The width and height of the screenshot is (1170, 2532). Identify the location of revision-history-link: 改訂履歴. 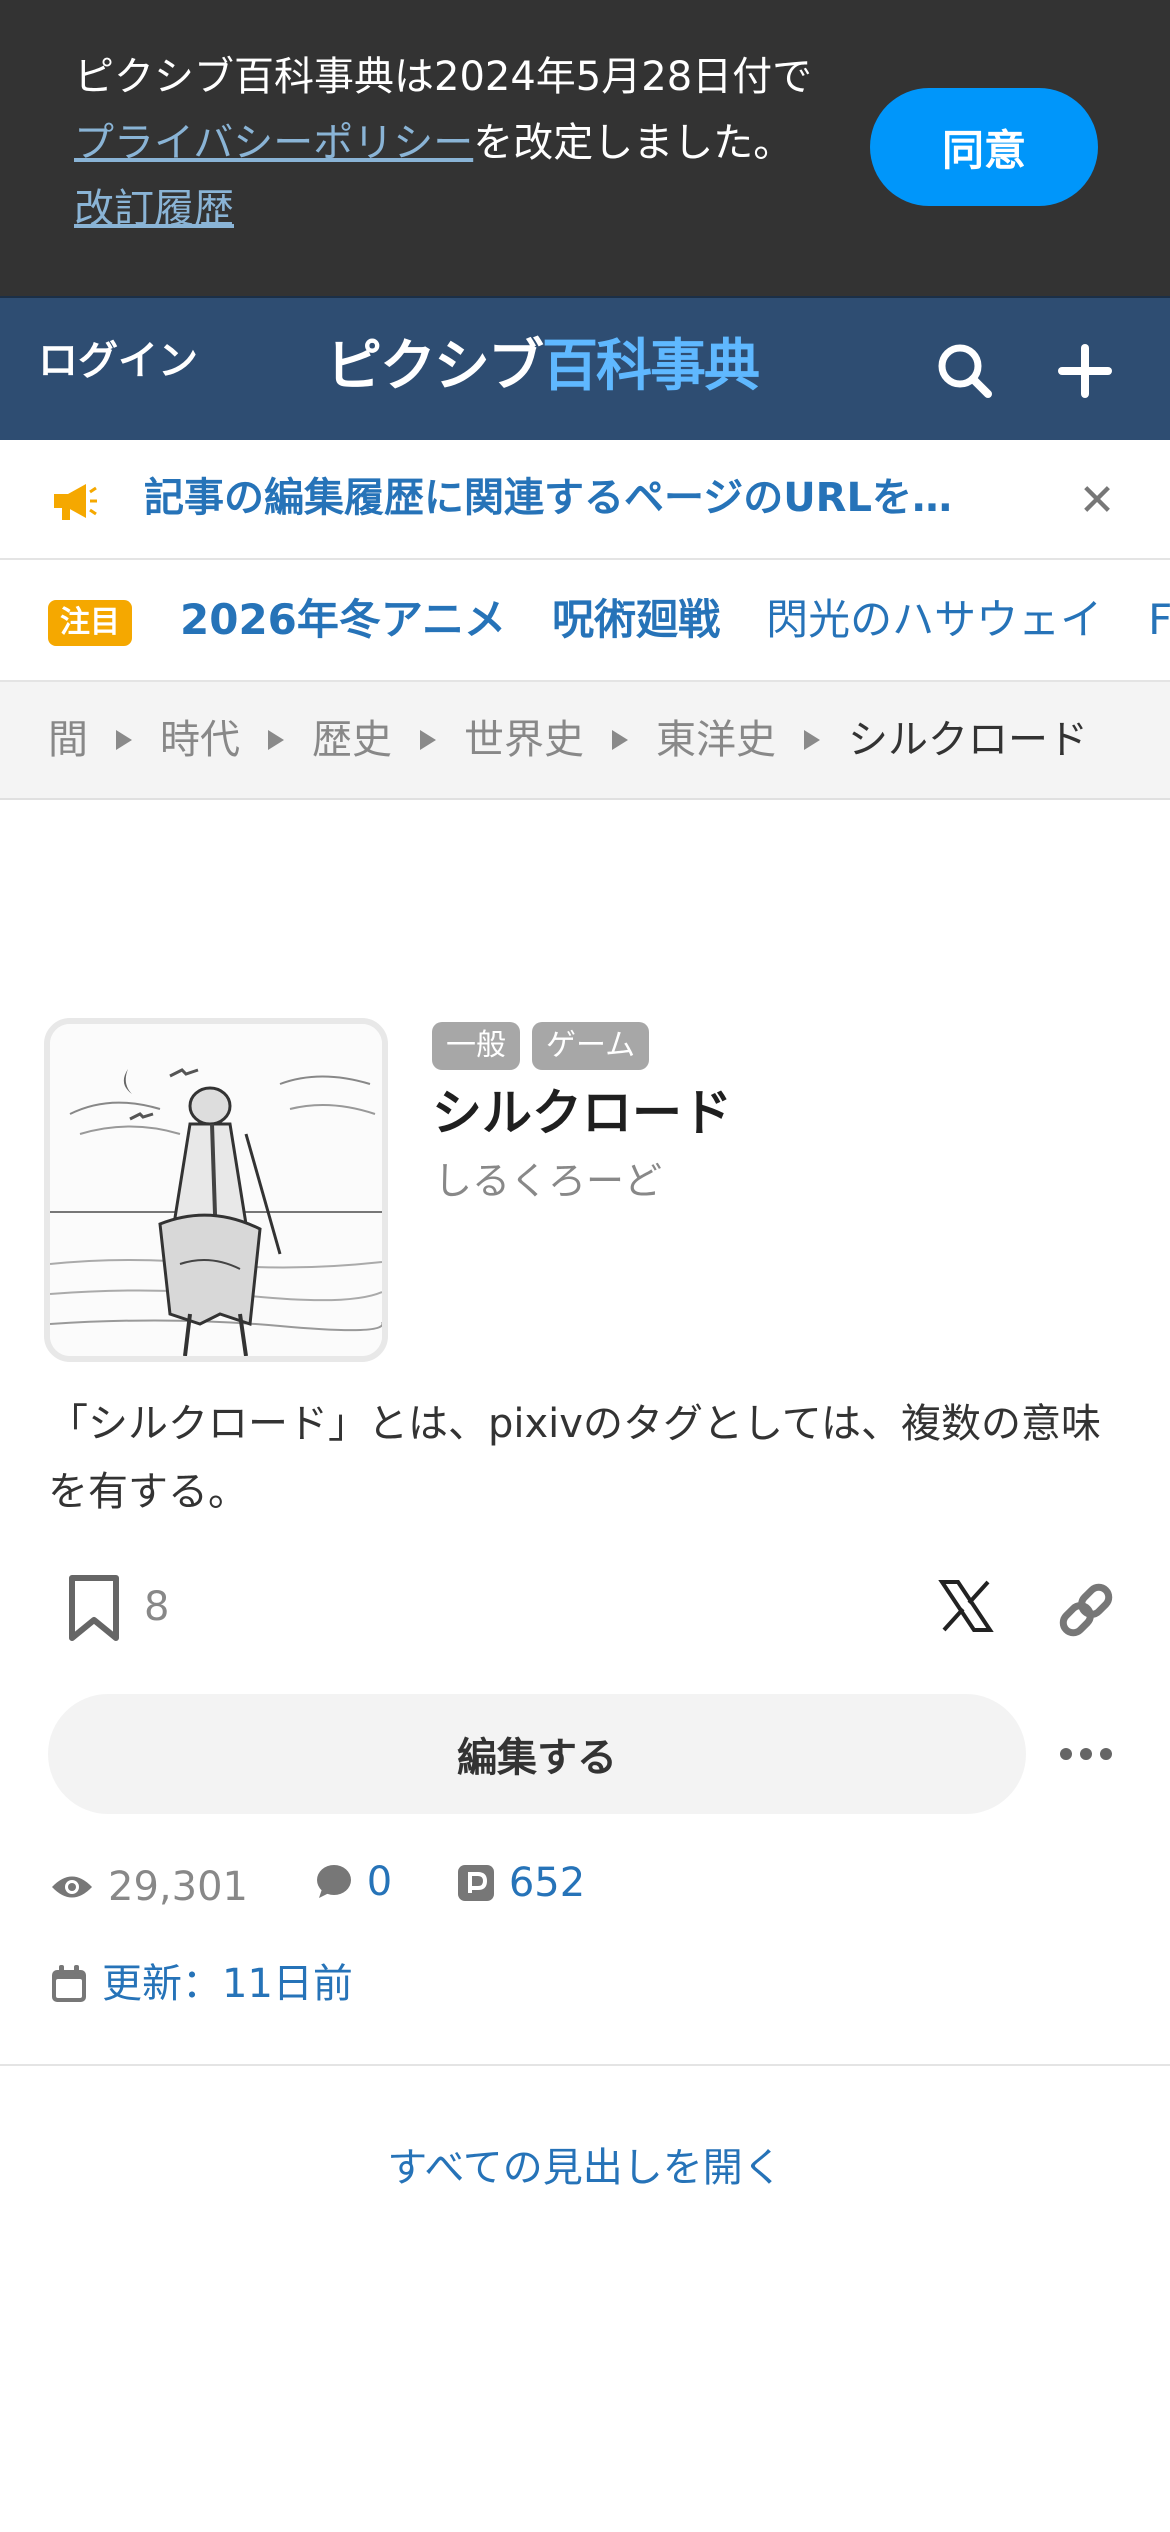
(154, 209).